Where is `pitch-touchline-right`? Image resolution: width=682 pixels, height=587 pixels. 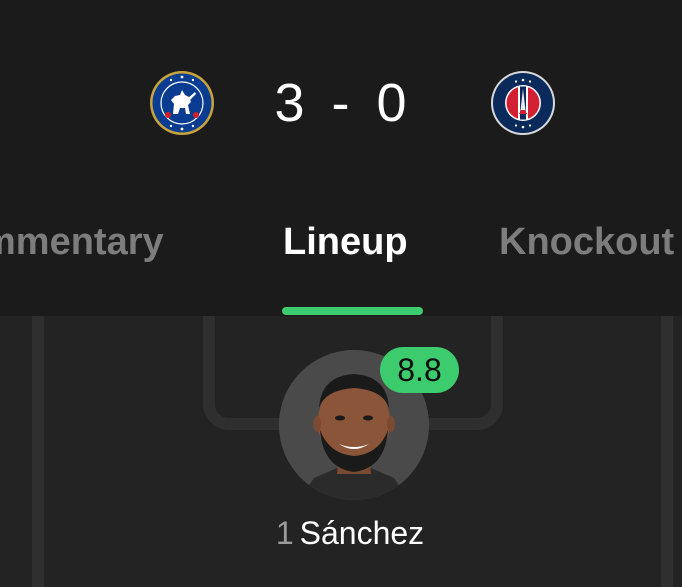
pitch-touchline-right is located at coordinates (667, 451).